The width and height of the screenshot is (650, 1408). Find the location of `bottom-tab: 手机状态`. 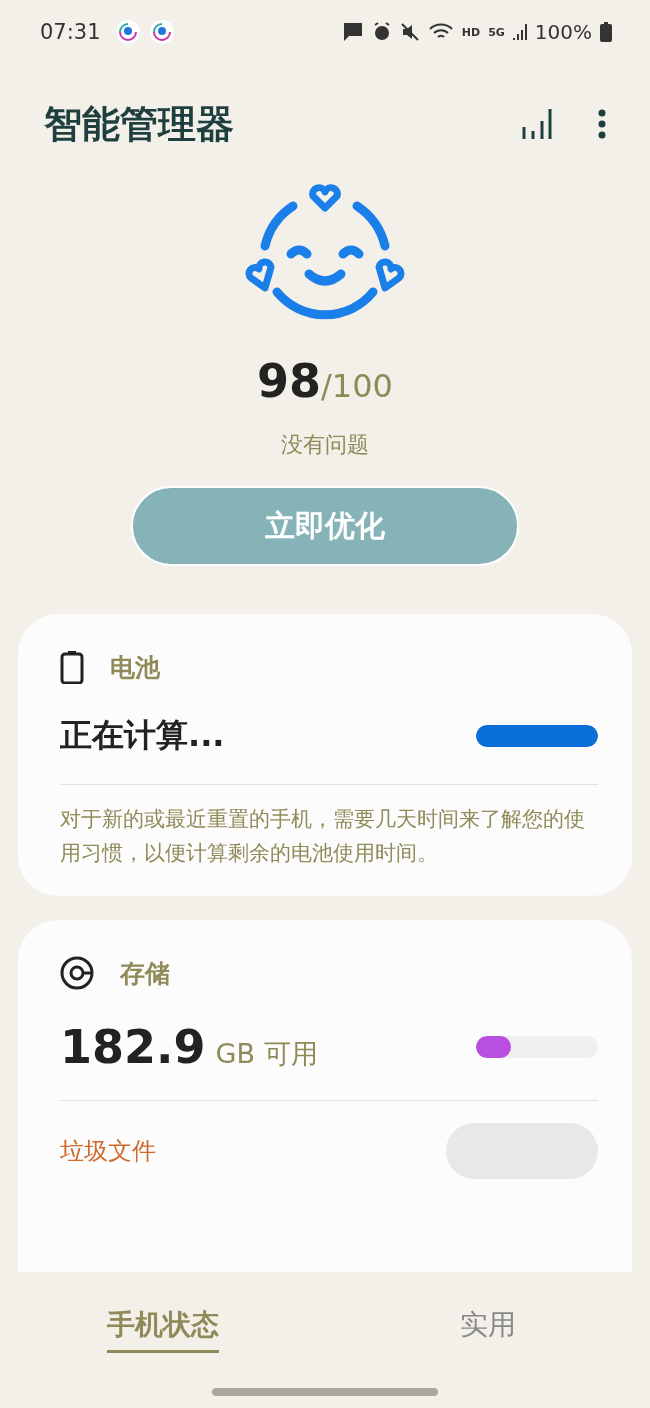

bottom-tab: 手机状态 is located at coordinates (162, 1329).